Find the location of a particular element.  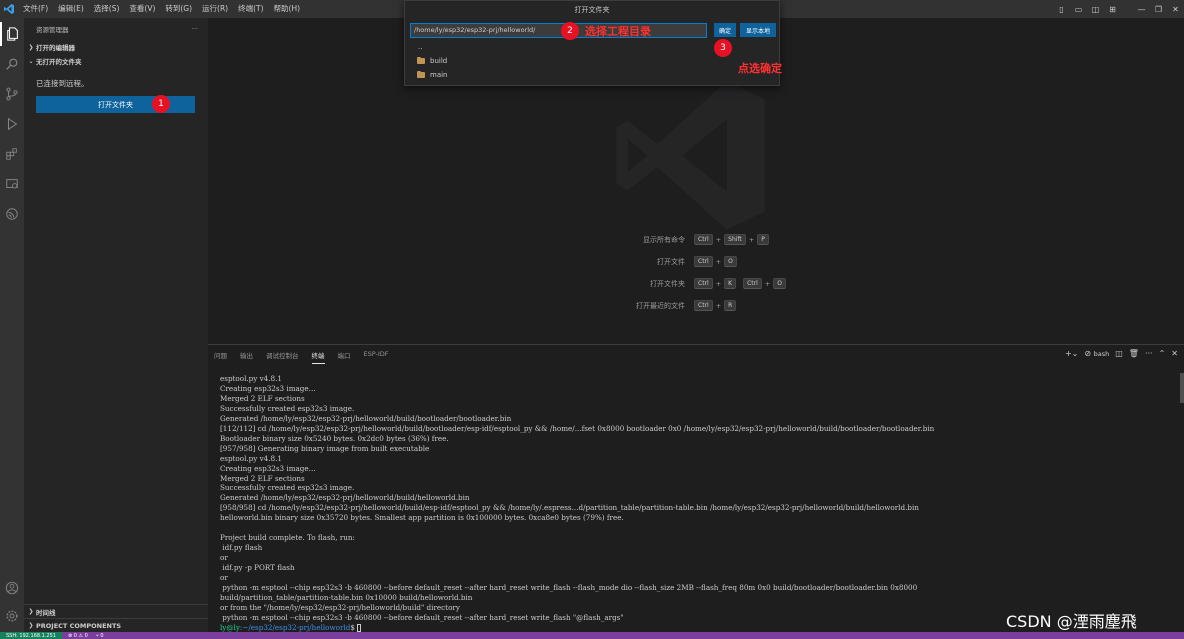

restore-button: ❐ is located at coordinates (1158, 9).